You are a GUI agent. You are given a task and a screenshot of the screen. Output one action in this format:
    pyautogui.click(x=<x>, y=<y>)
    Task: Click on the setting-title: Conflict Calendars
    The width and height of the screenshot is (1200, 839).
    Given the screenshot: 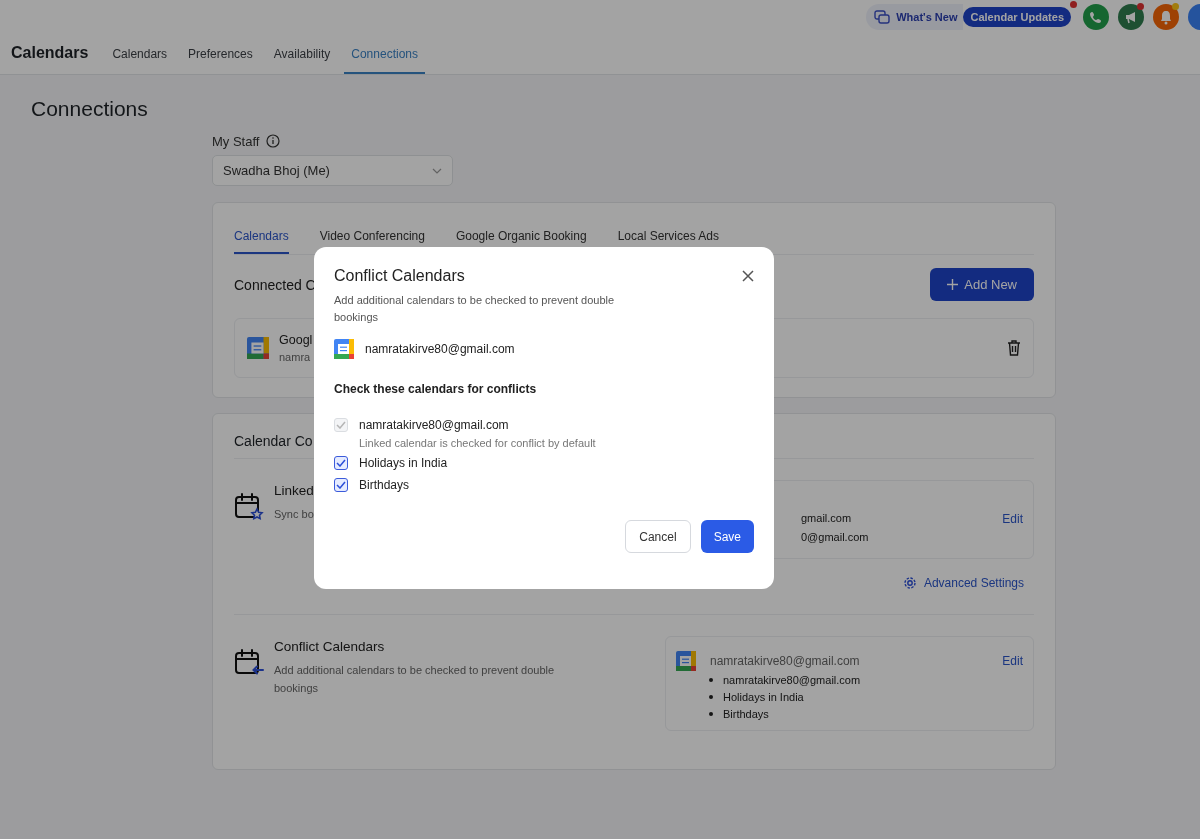 What is the action you would take?
    pyautogui.click(x=329, y=646)
    